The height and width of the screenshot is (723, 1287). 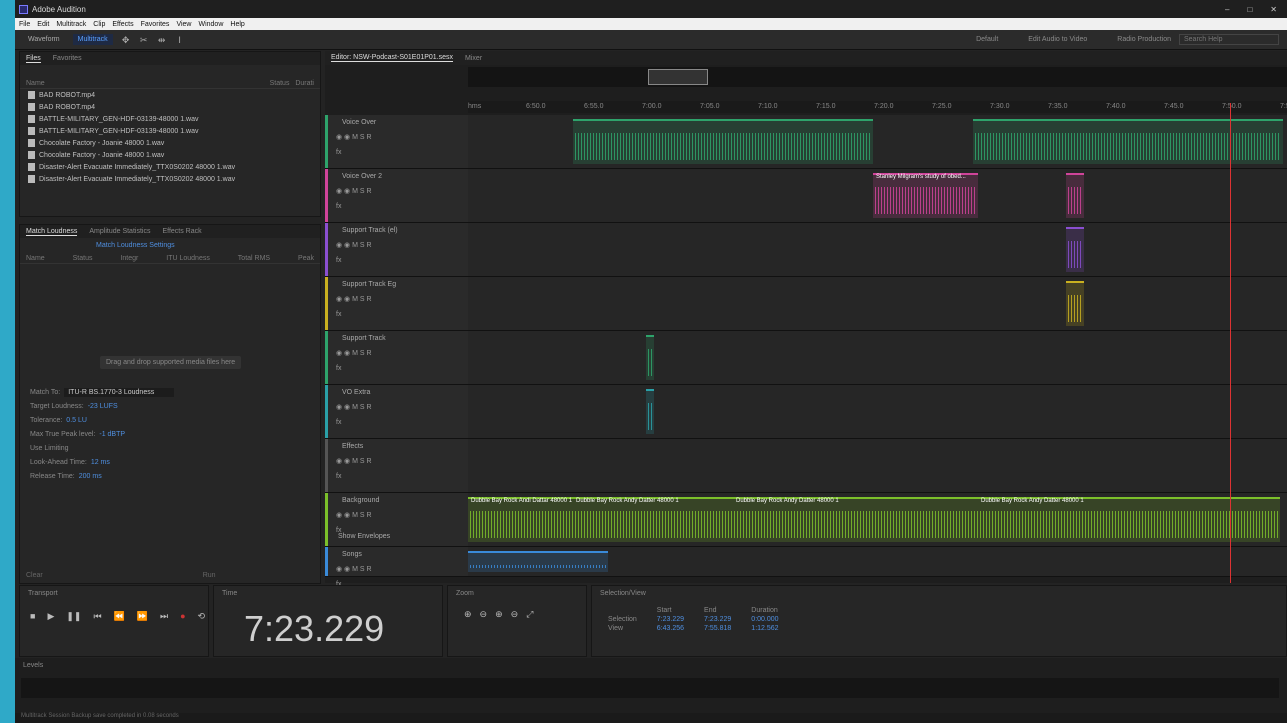 I want to click on loudness-col: Status, so click(x=83, y=258).